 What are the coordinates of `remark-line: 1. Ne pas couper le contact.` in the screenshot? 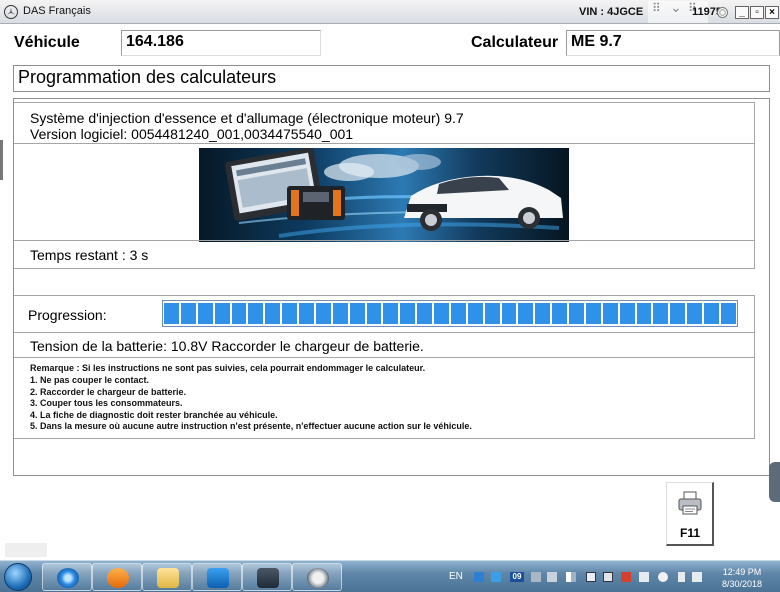 It's located at (90, 380).